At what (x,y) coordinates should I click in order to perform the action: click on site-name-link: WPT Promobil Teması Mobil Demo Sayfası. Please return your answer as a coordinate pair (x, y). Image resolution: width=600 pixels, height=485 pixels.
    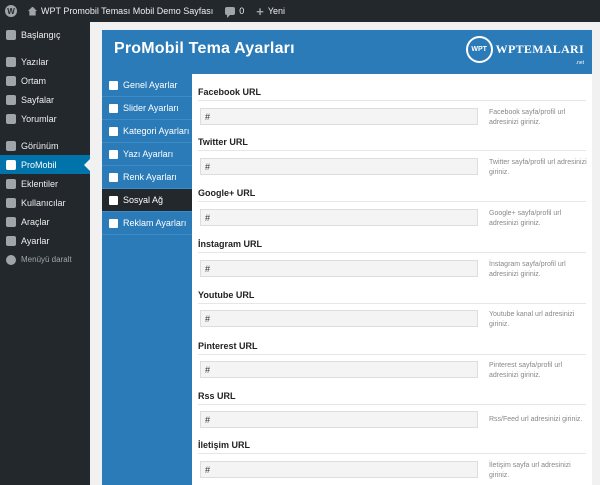
    Looking at the image, I should click on (120, 11).